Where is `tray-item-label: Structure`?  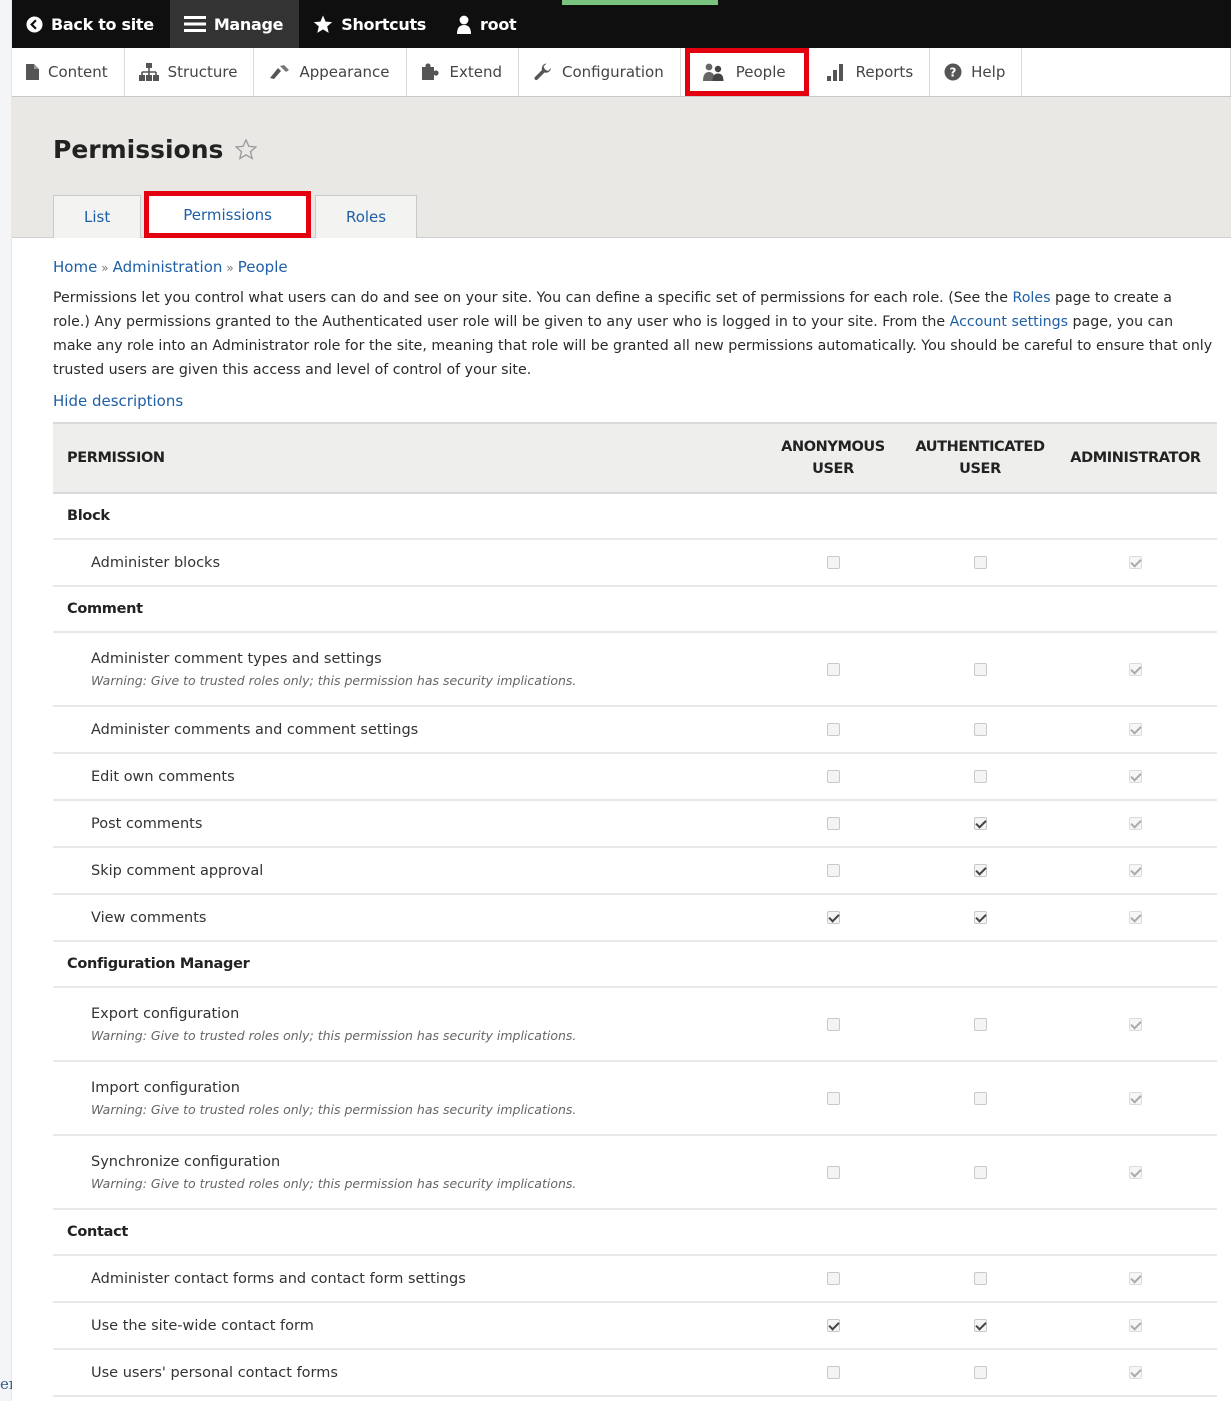
tray-item-label: Structure is located at coordinates (202, 72).